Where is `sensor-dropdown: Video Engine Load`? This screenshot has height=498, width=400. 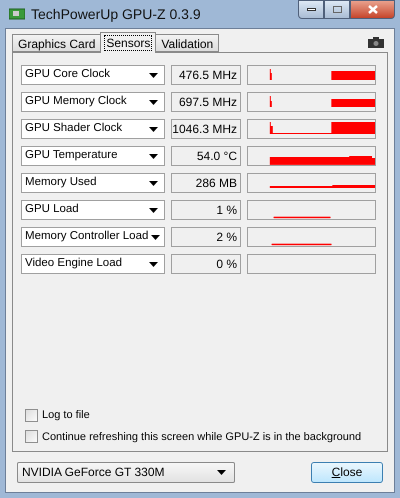
sensor-dropdown: Video Engine Load is located at coordinates (93, 264).